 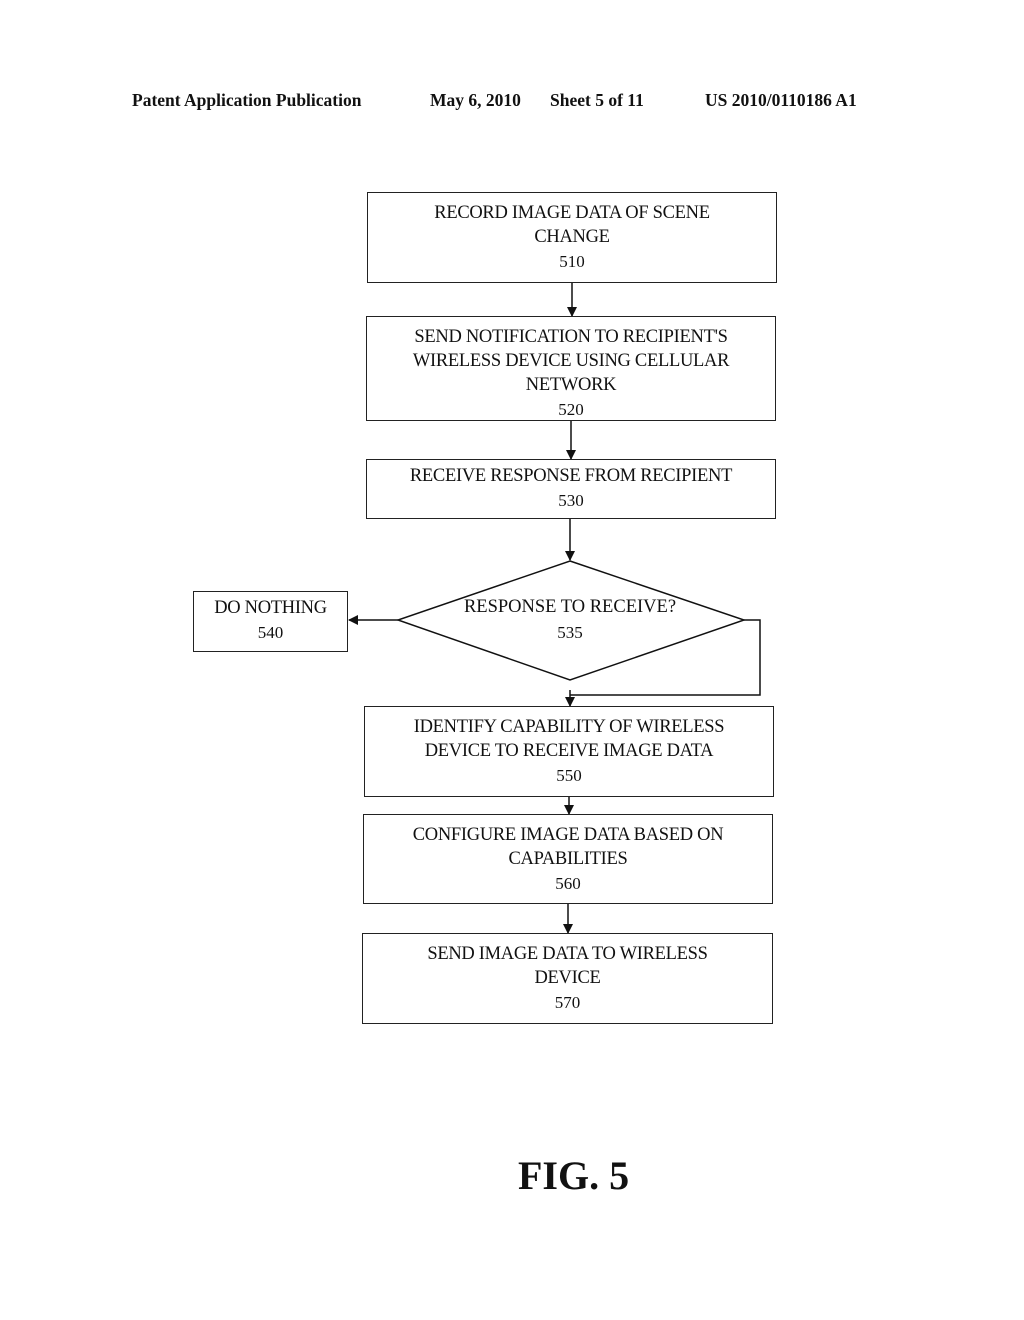 I want to click on step-number: 540, so click(x=270, y=632).